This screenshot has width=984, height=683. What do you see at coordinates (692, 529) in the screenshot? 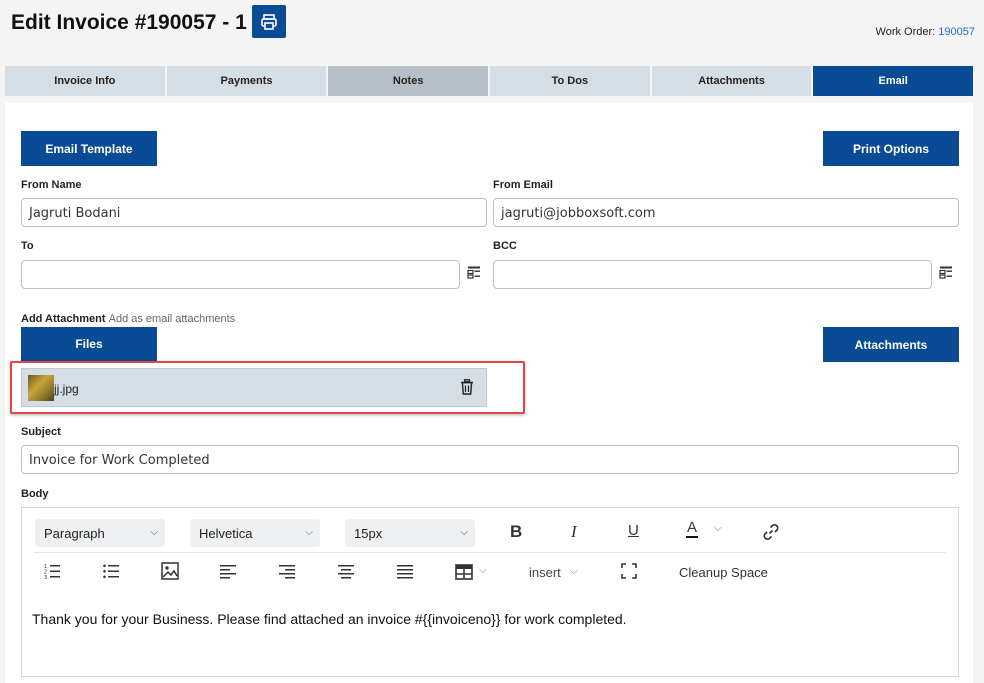
I see `text-color-icon: A` at bounding box center [692, 529].